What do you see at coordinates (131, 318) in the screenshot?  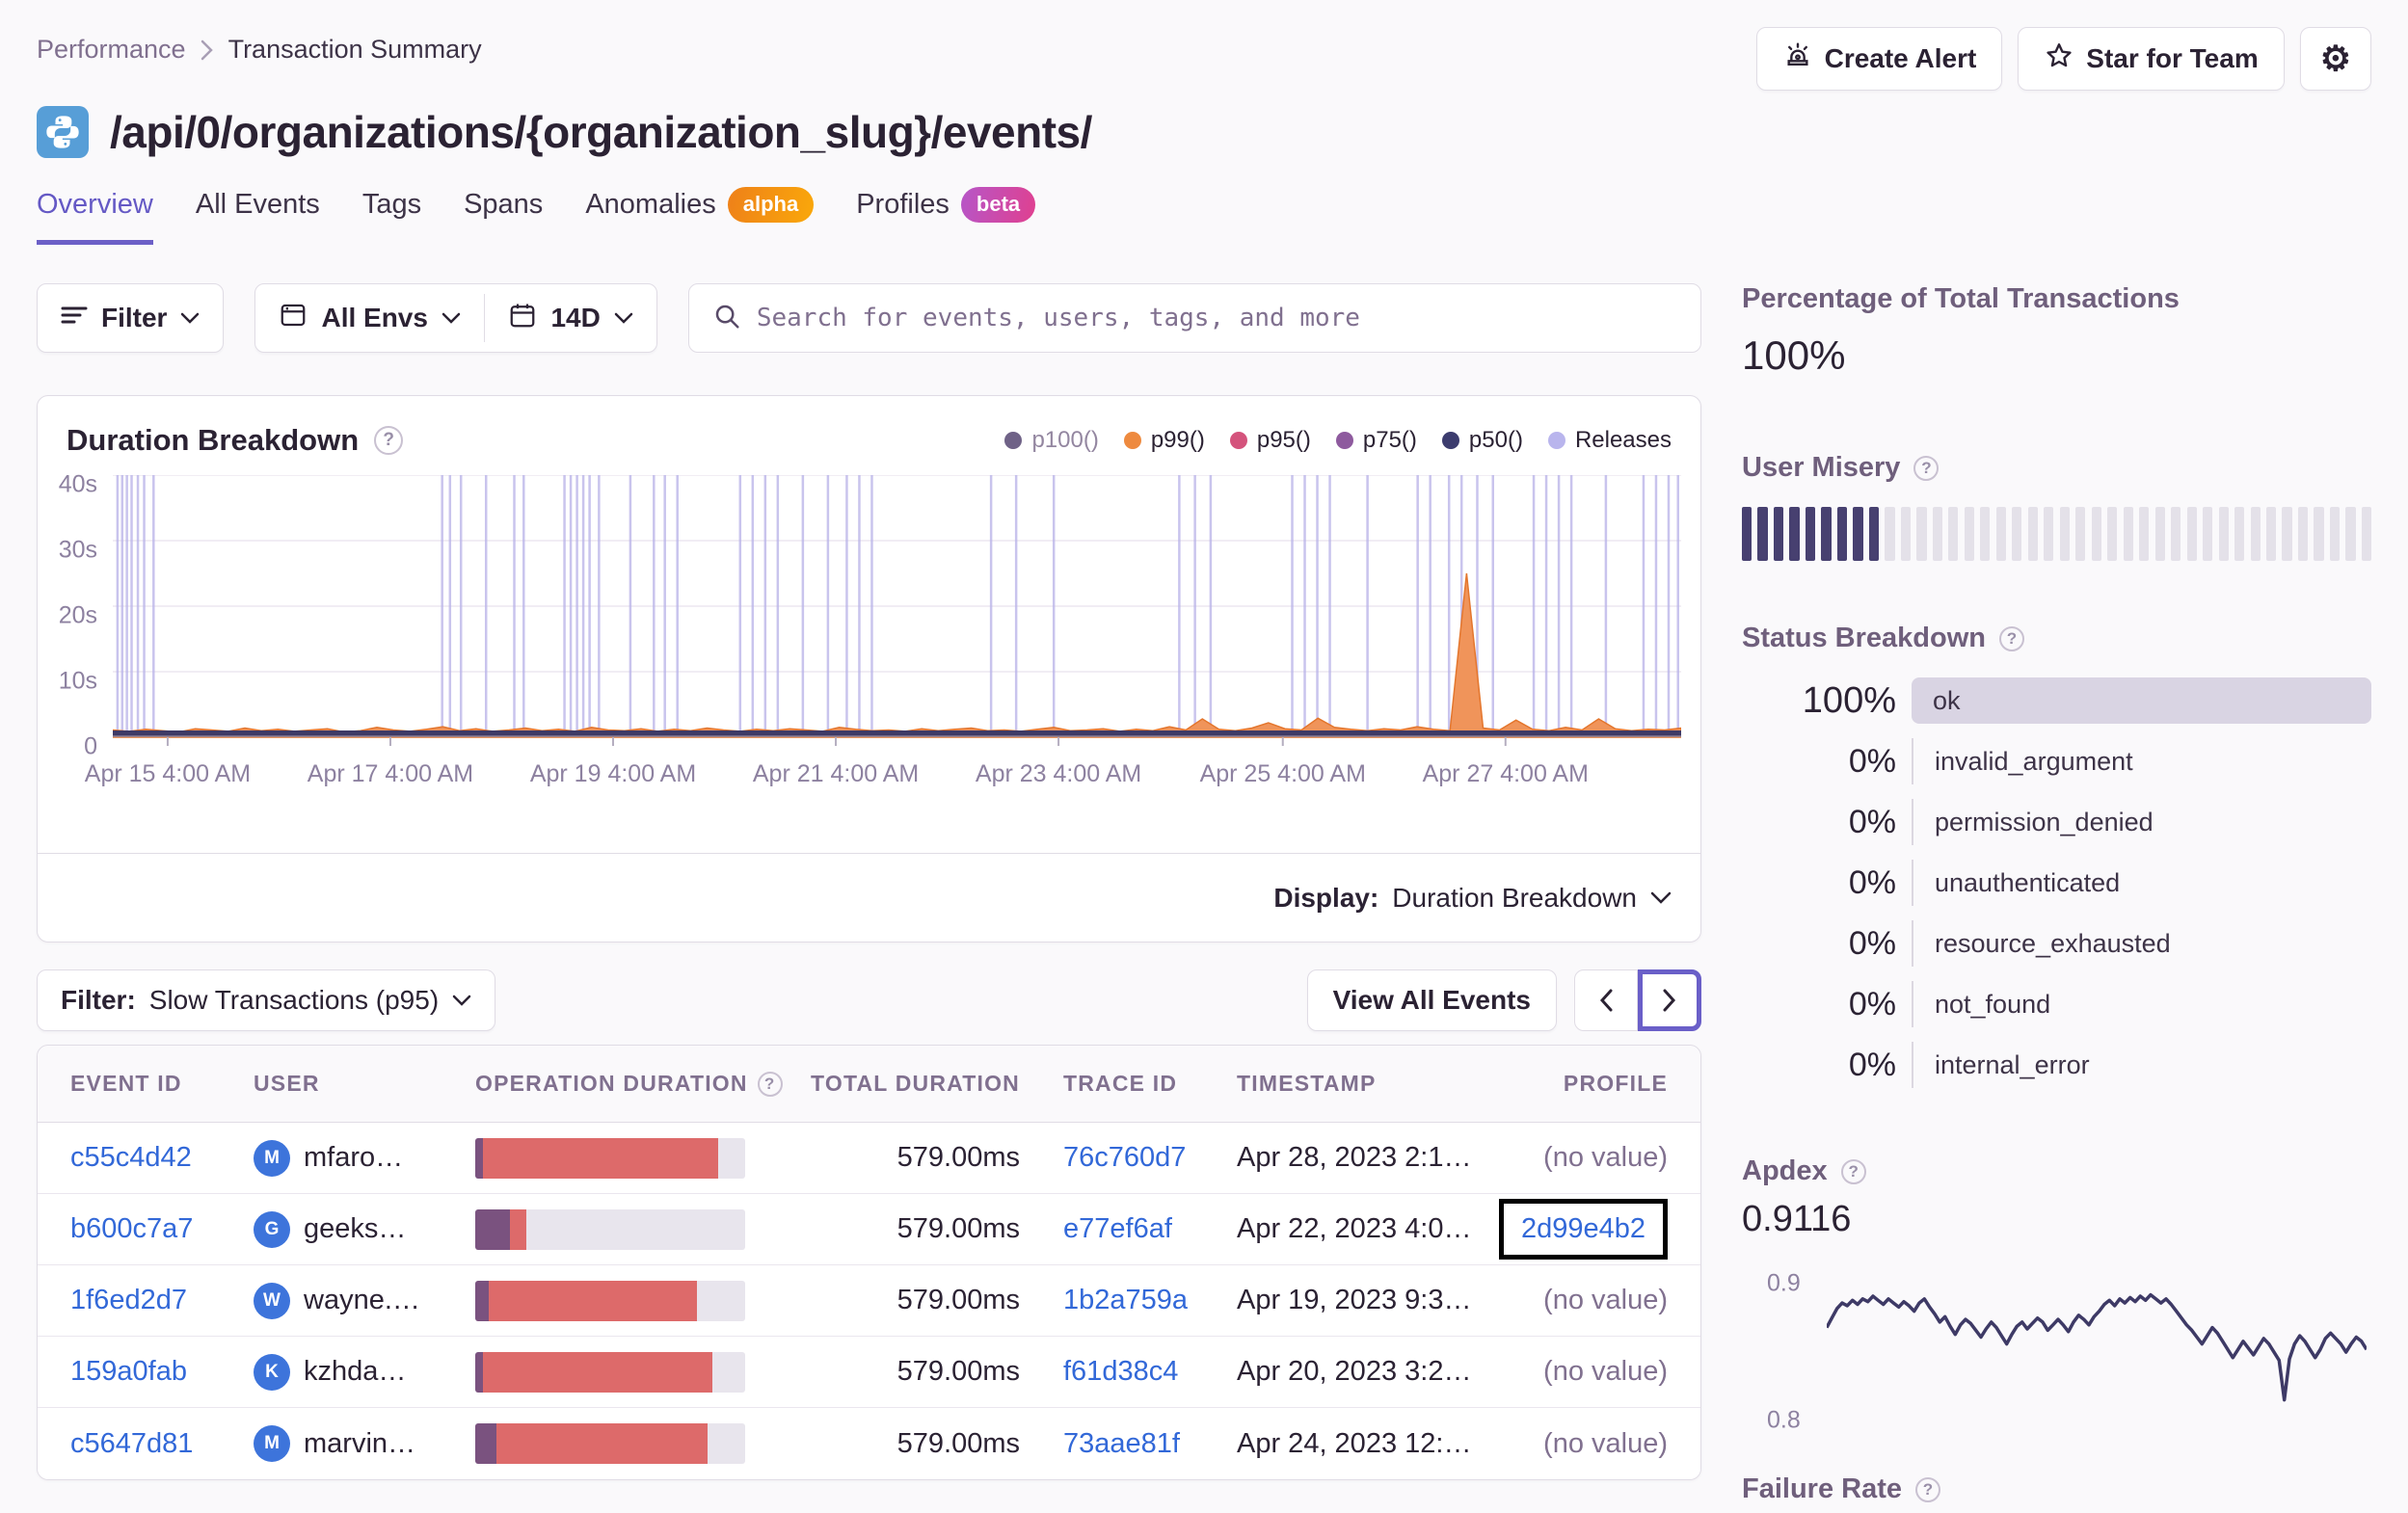 I see `filter-dropdown: Filter` at bounding box center [131, 318].